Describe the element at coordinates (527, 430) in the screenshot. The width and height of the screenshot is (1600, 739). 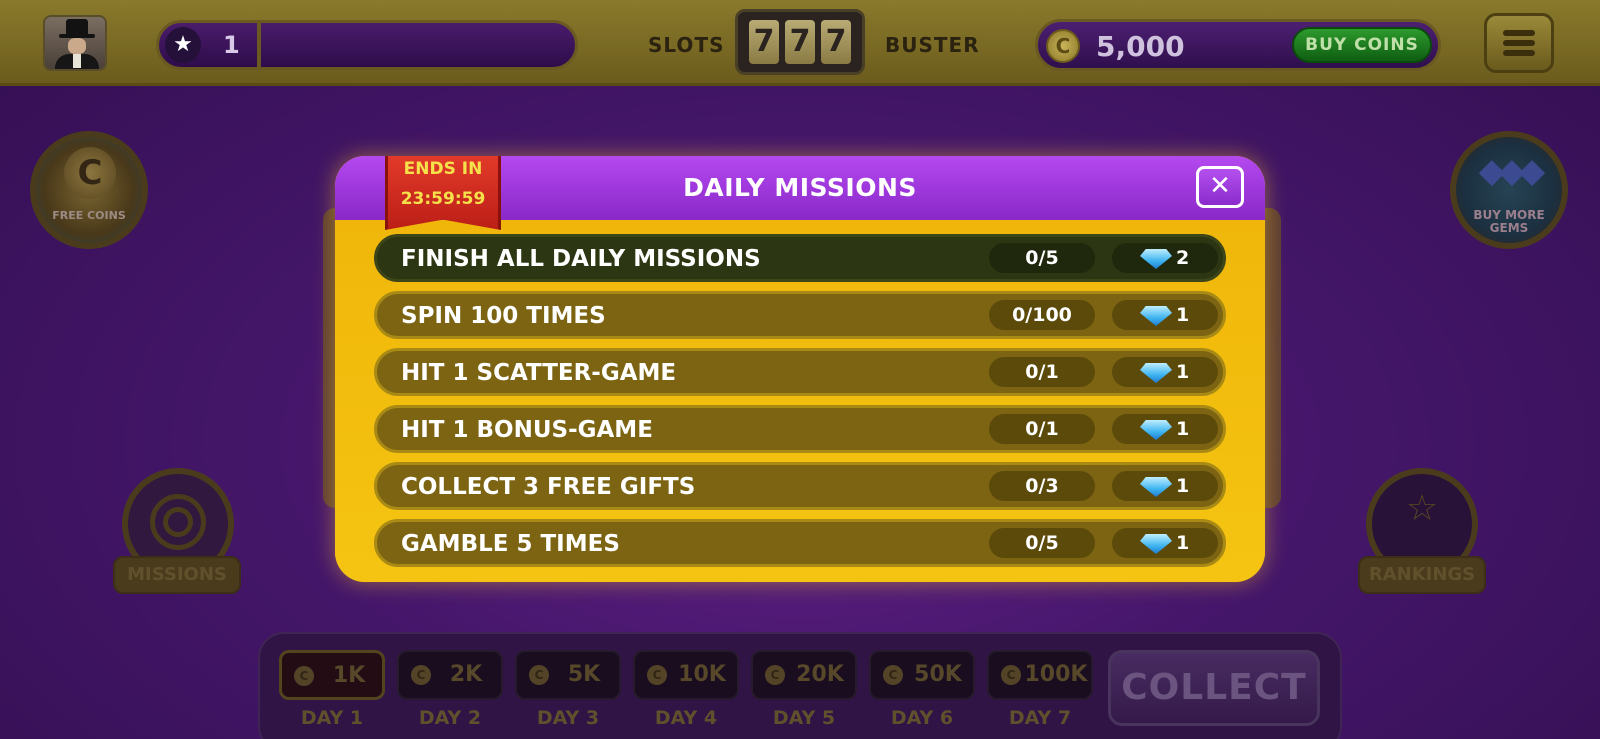
I see `mission-label: HIT 1 BONUS-GAME` at that location.